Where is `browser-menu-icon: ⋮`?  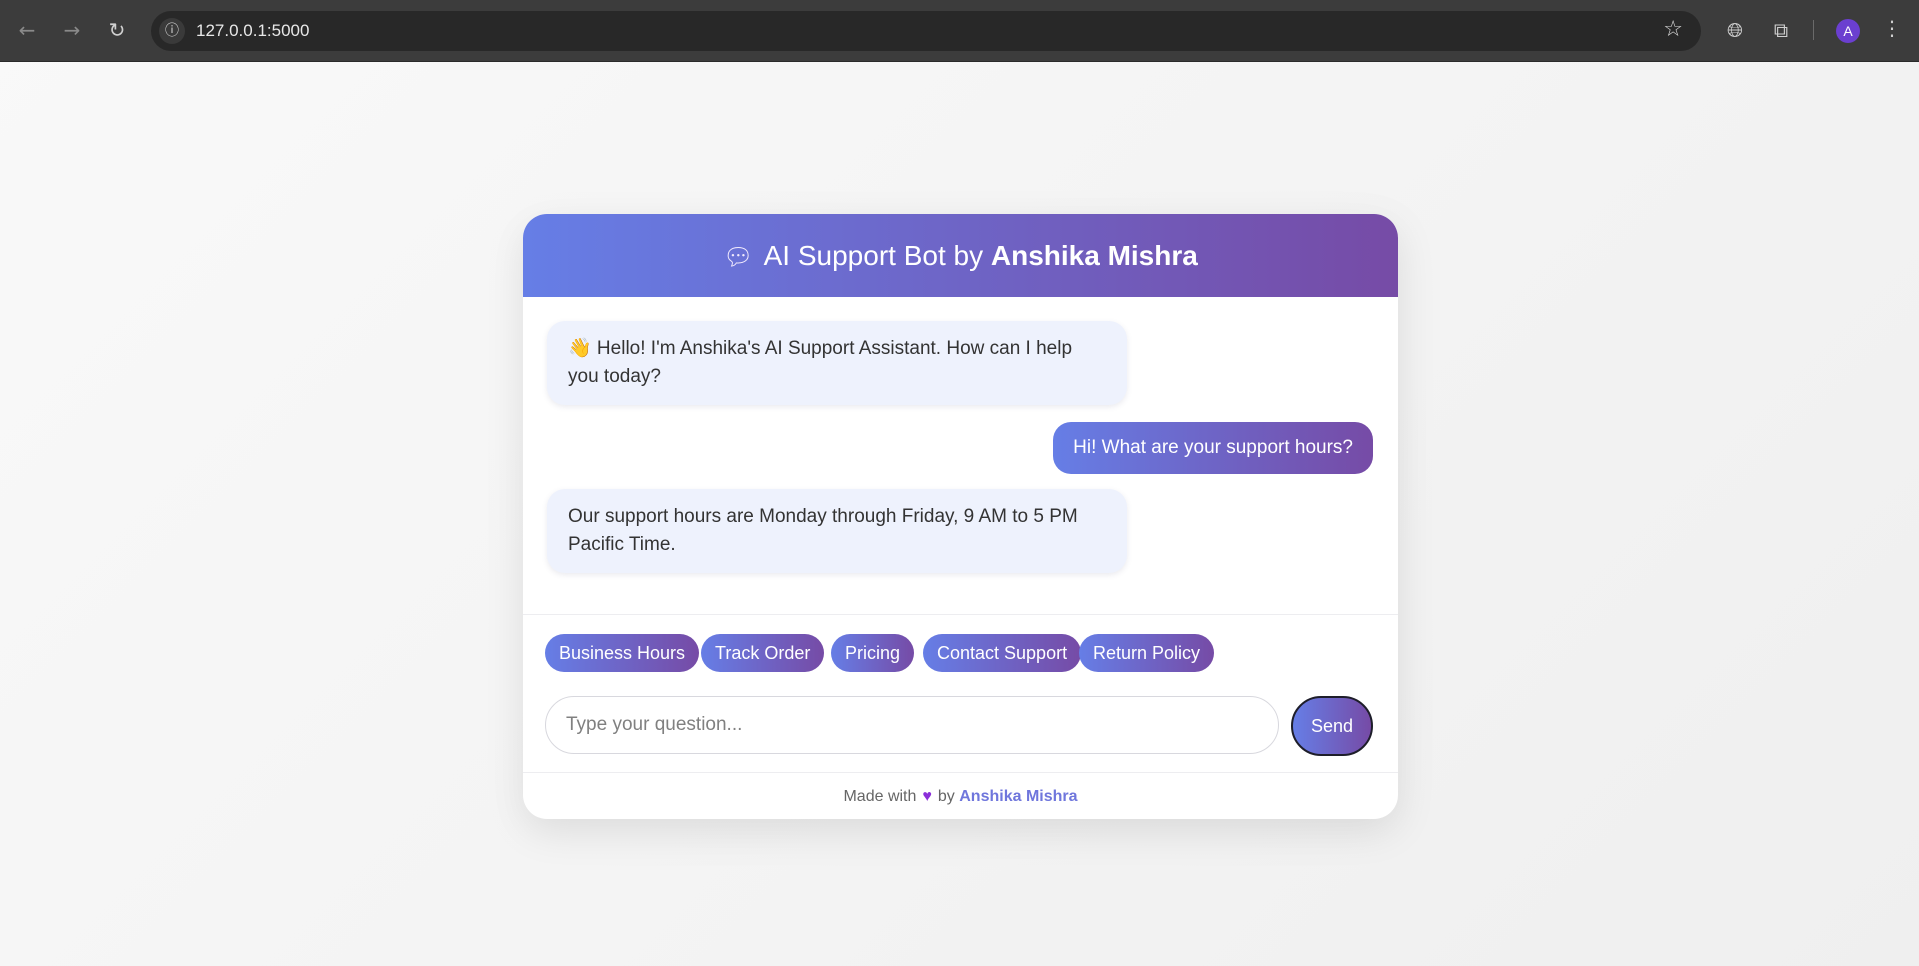 browser-menu-icon: ⋮ is located at coordinates (1892, 28).